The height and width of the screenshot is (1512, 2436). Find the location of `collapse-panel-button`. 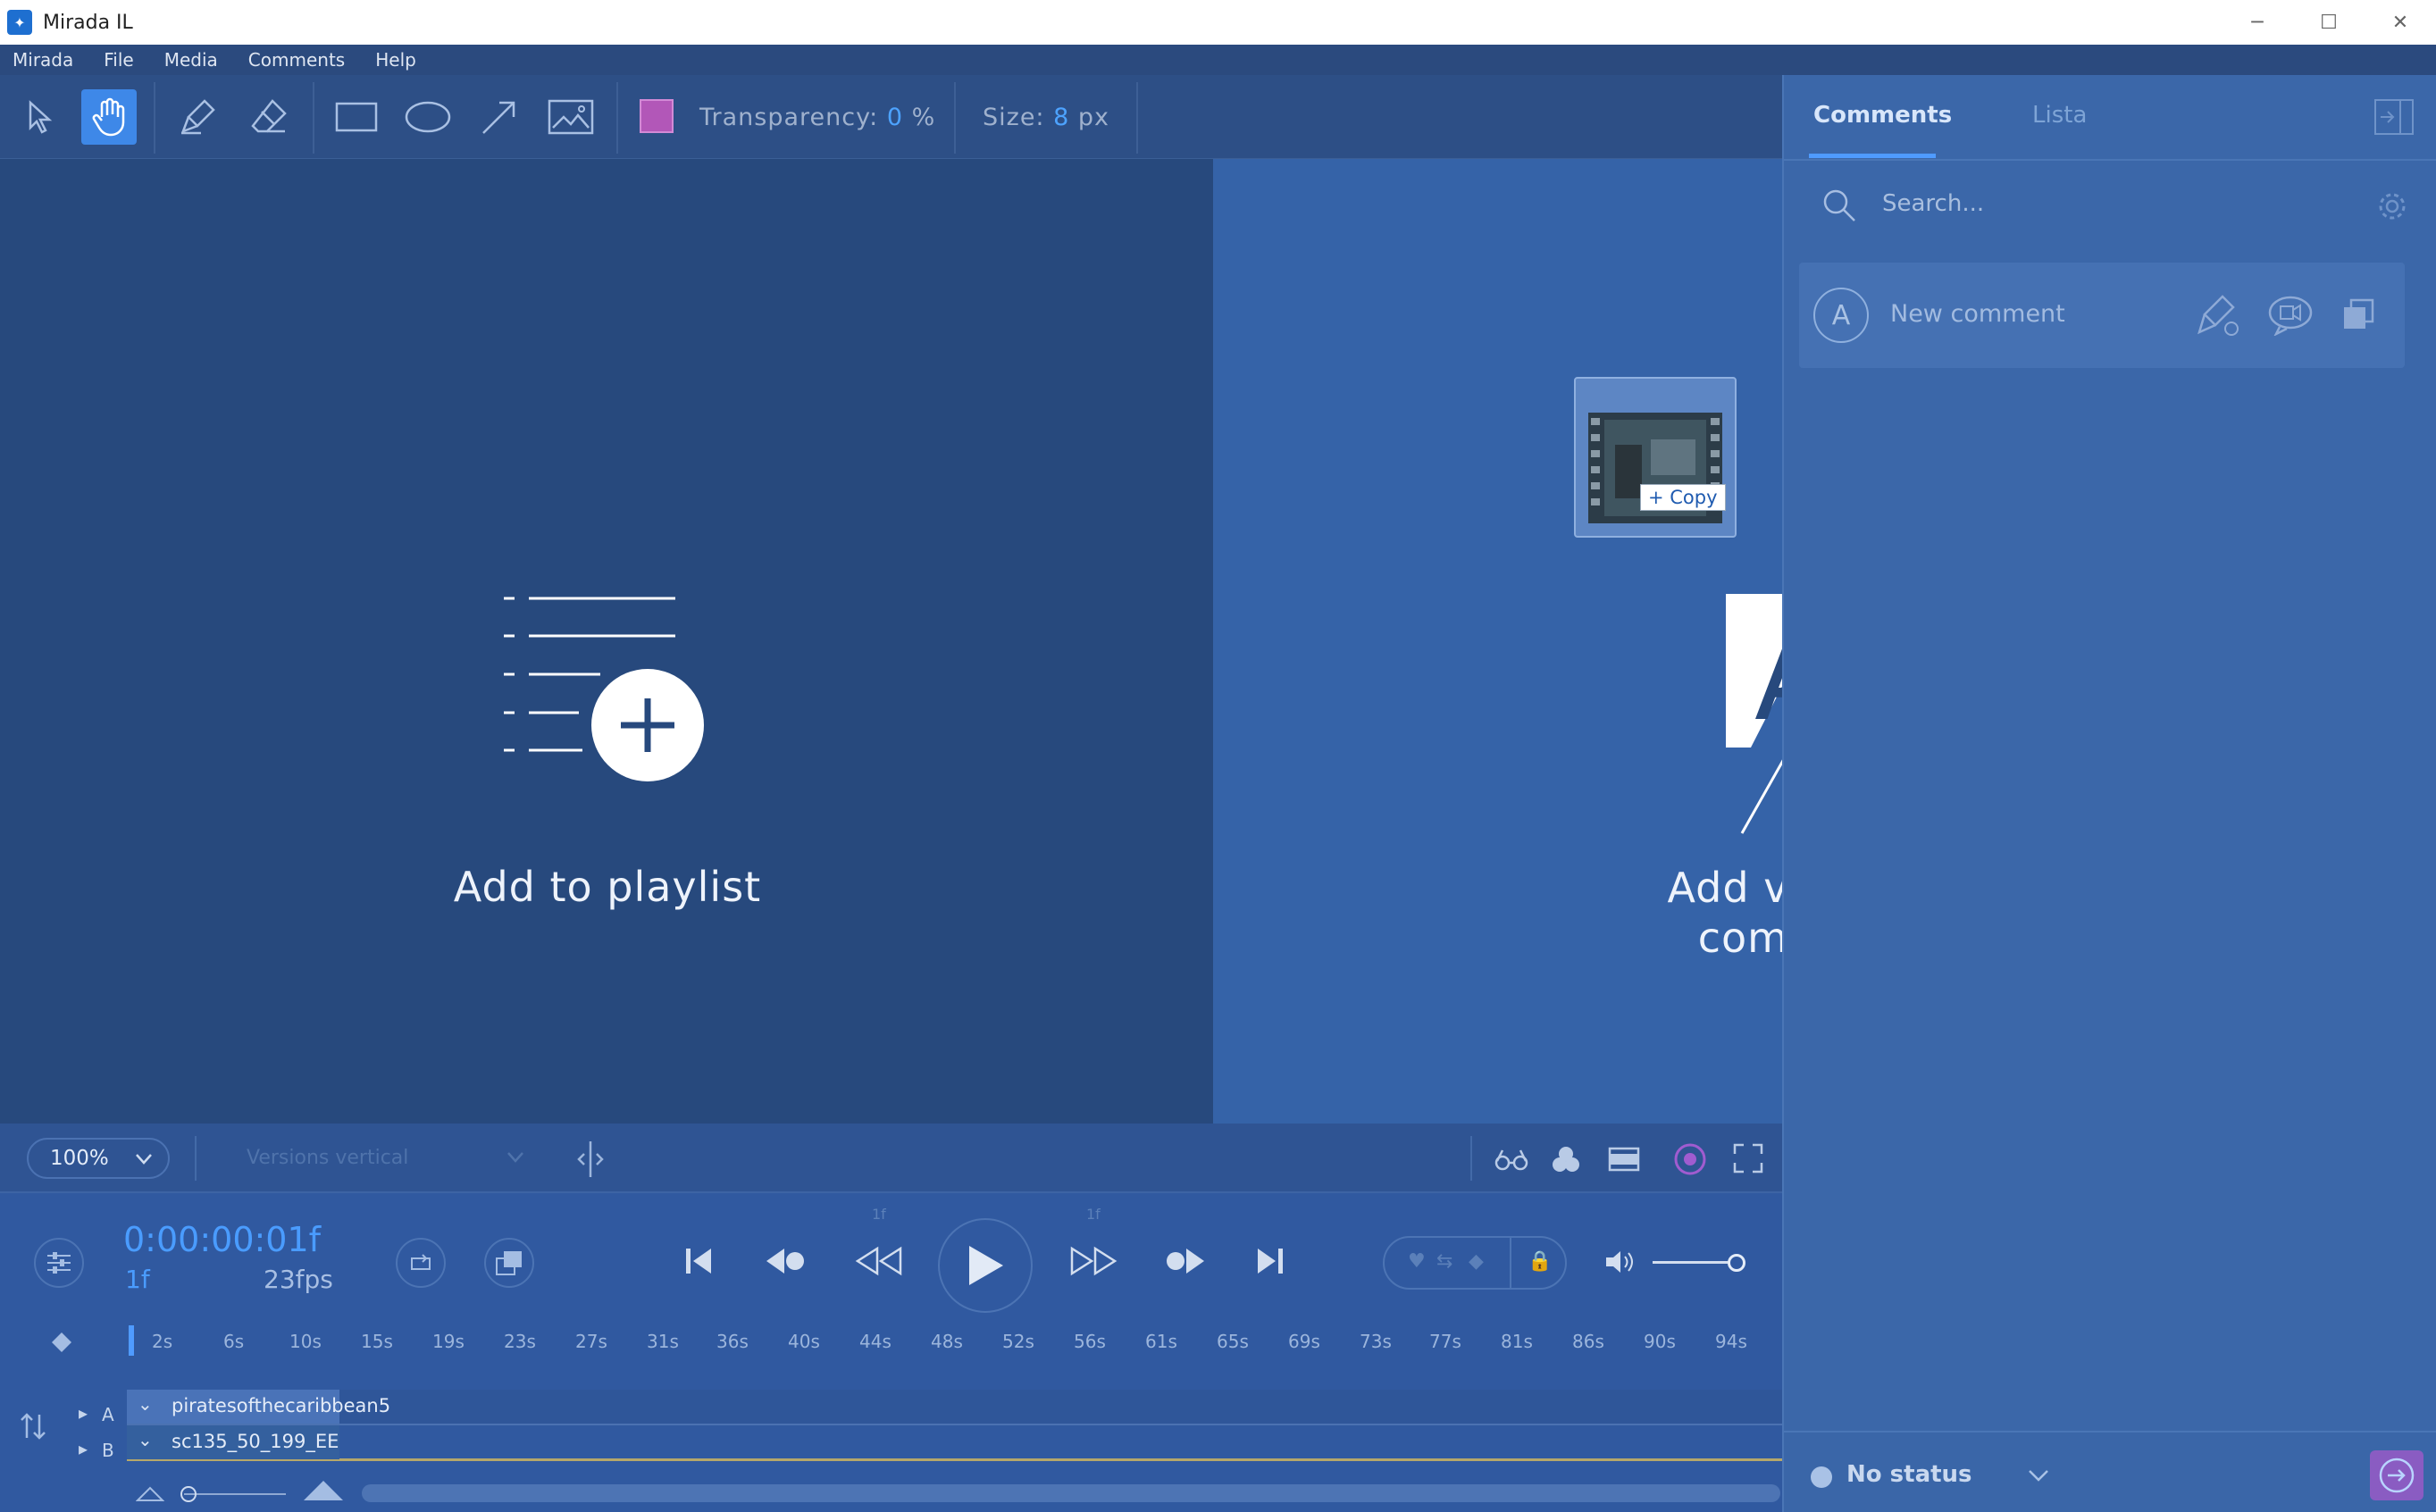

collapse-panel-button is located at coordinates (2394, 117).